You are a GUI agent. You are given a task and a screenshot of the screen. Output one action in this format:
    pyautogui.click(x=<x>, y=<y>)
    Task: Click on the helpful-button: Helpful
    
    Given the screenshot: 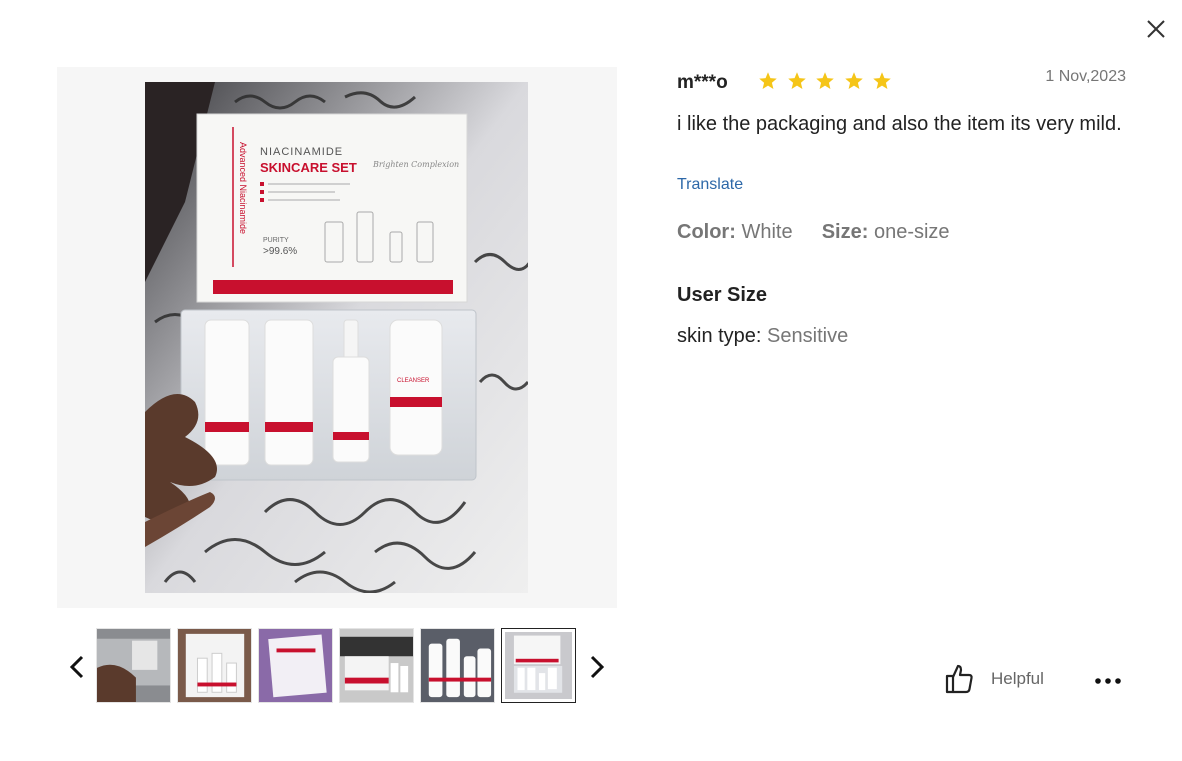 What is the action you would take?
    pyautogui.click(x=994, y=679)
    